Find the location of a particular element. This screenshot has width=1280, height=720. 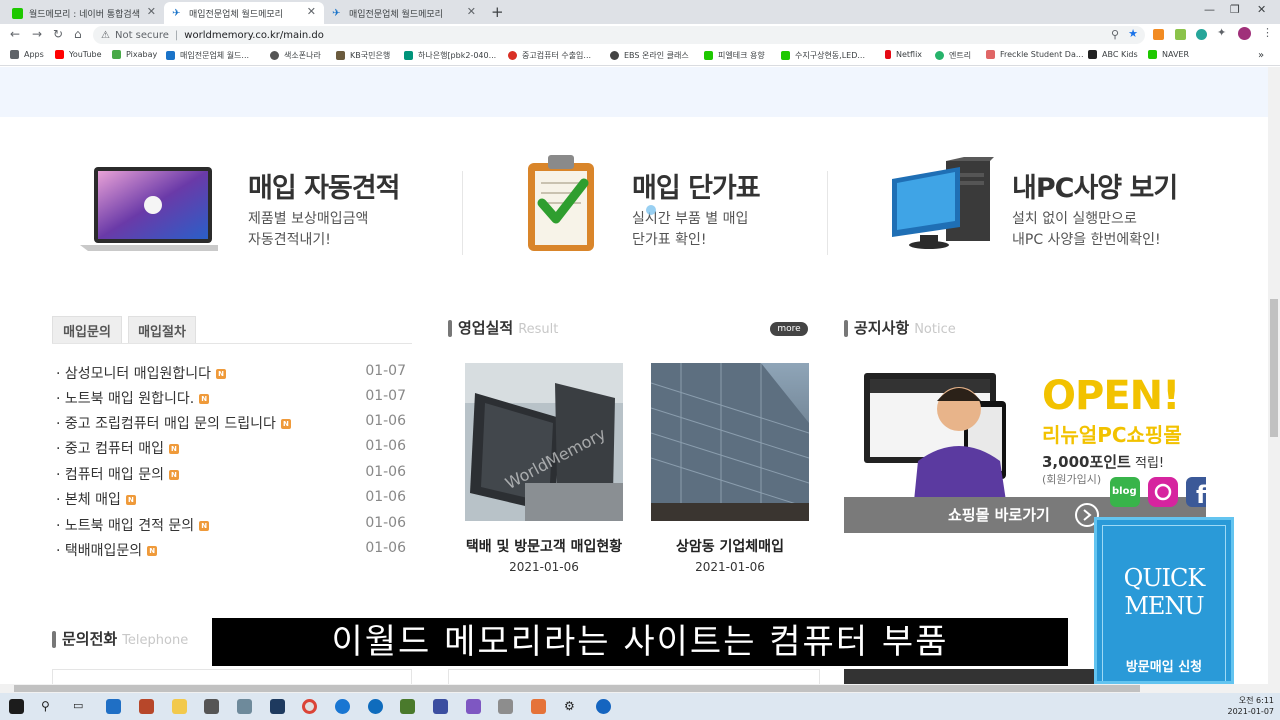

vertical-scrollbar is located at coordinates (1274, 375).